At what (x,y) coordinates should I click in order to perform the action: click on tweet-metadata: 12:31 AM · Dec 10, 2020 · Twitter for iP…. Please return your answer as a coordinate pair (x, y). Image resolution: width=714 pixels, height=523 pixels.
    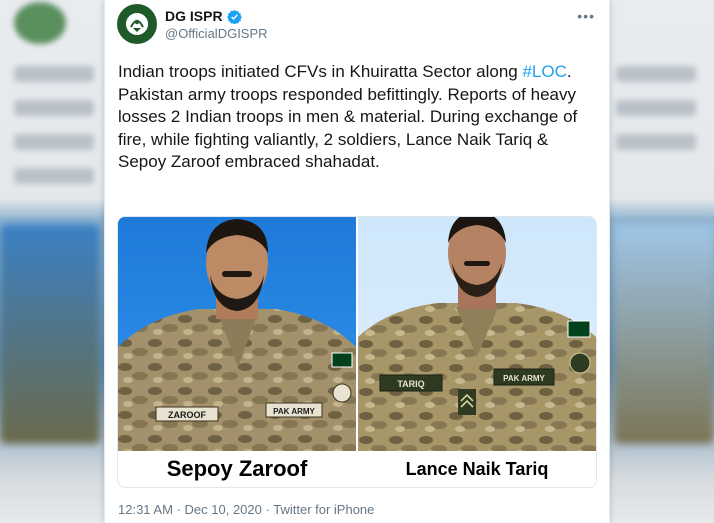
    Looking at the image, I should click on (246, 509).